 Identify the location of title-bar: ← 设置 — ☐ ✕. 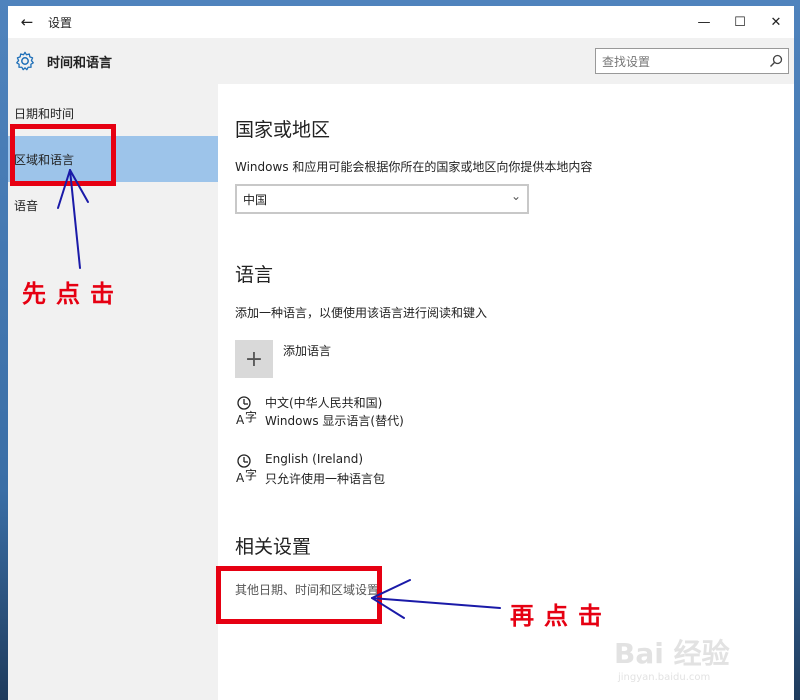
(401, 22).